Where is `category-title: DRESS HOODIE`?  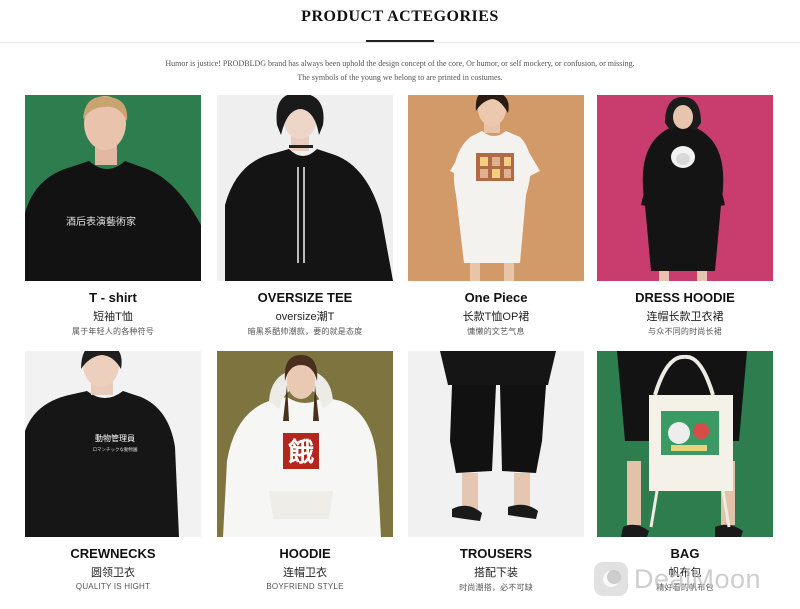 category-title: DRESS HOODIE is located at coordinates (685, 297).